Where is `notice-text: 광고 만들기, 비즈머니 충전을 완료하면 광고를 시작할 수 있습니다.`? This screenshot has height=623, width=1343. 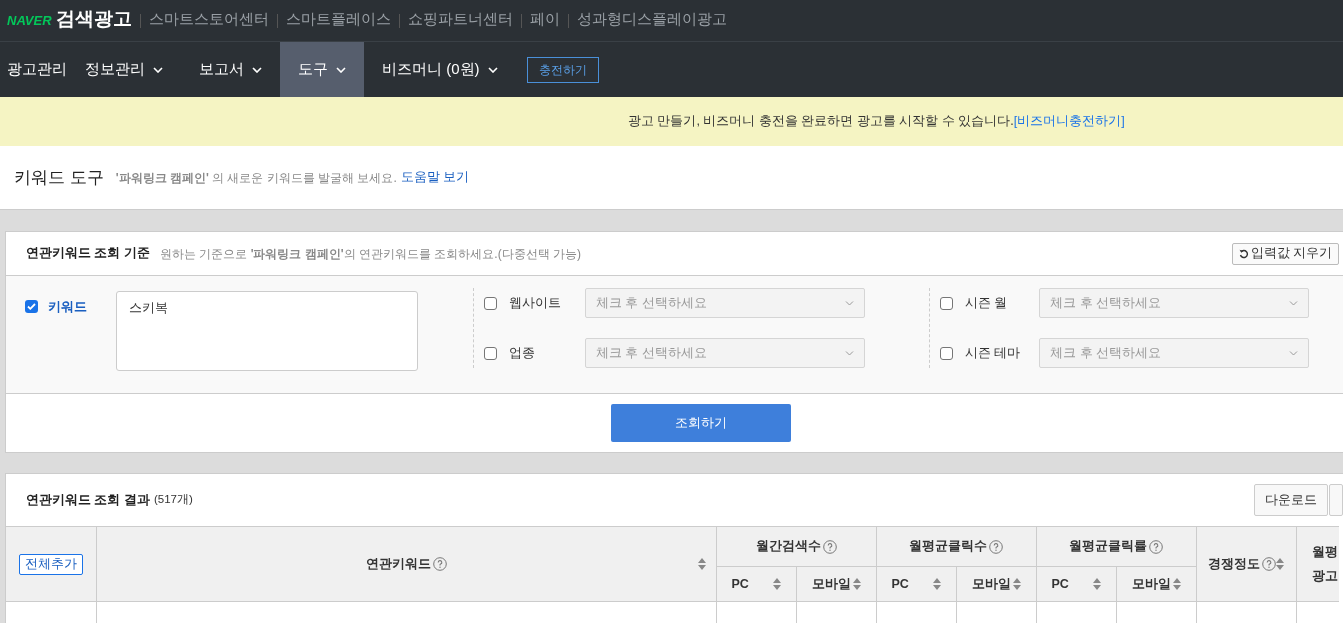 notice-text: 광고 만들기, 비즈머니 충전을 완료하면 광고를 시작할 수 있습니다. is located at coordinates (821, 122).